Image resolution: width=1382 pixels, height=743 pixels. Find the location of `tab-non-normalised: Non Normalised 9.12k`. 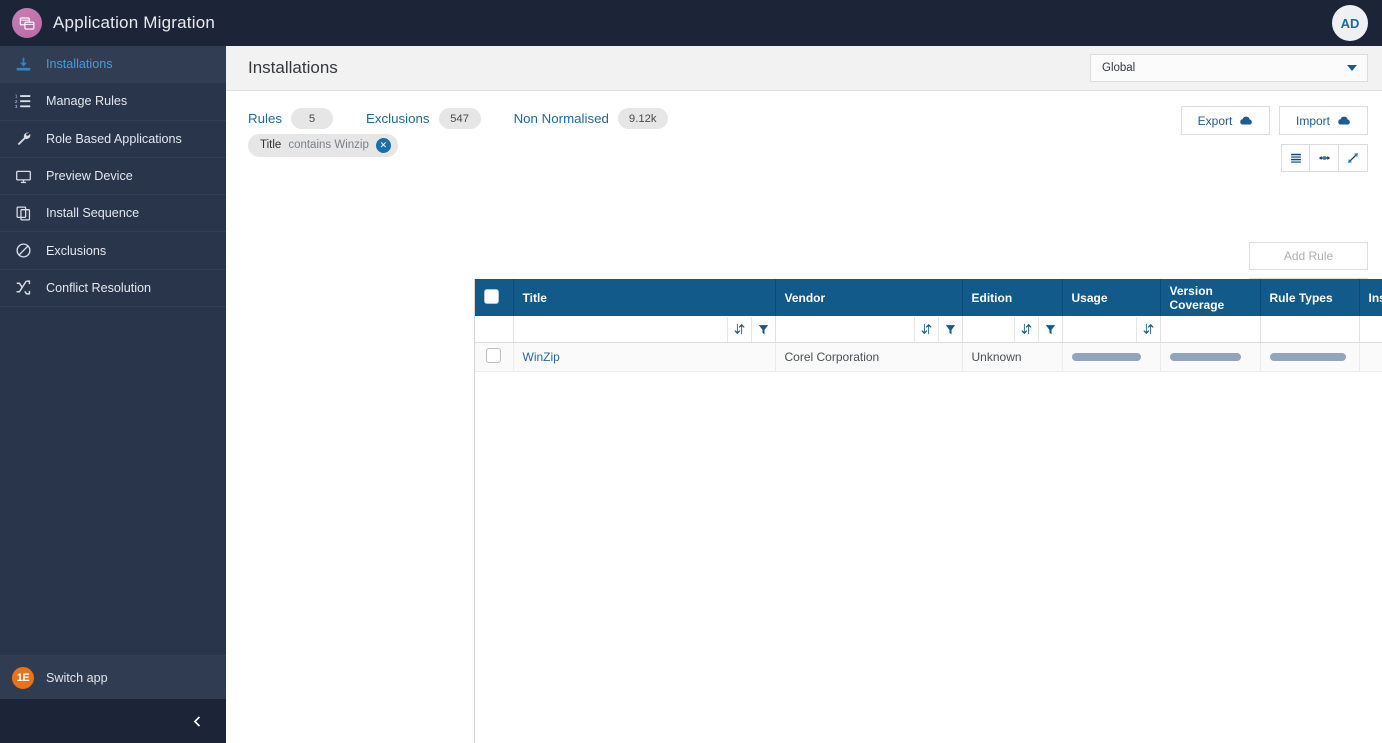

tab-non-normalised: Non Normalised 9.12k is located at coordinates (591, 118).